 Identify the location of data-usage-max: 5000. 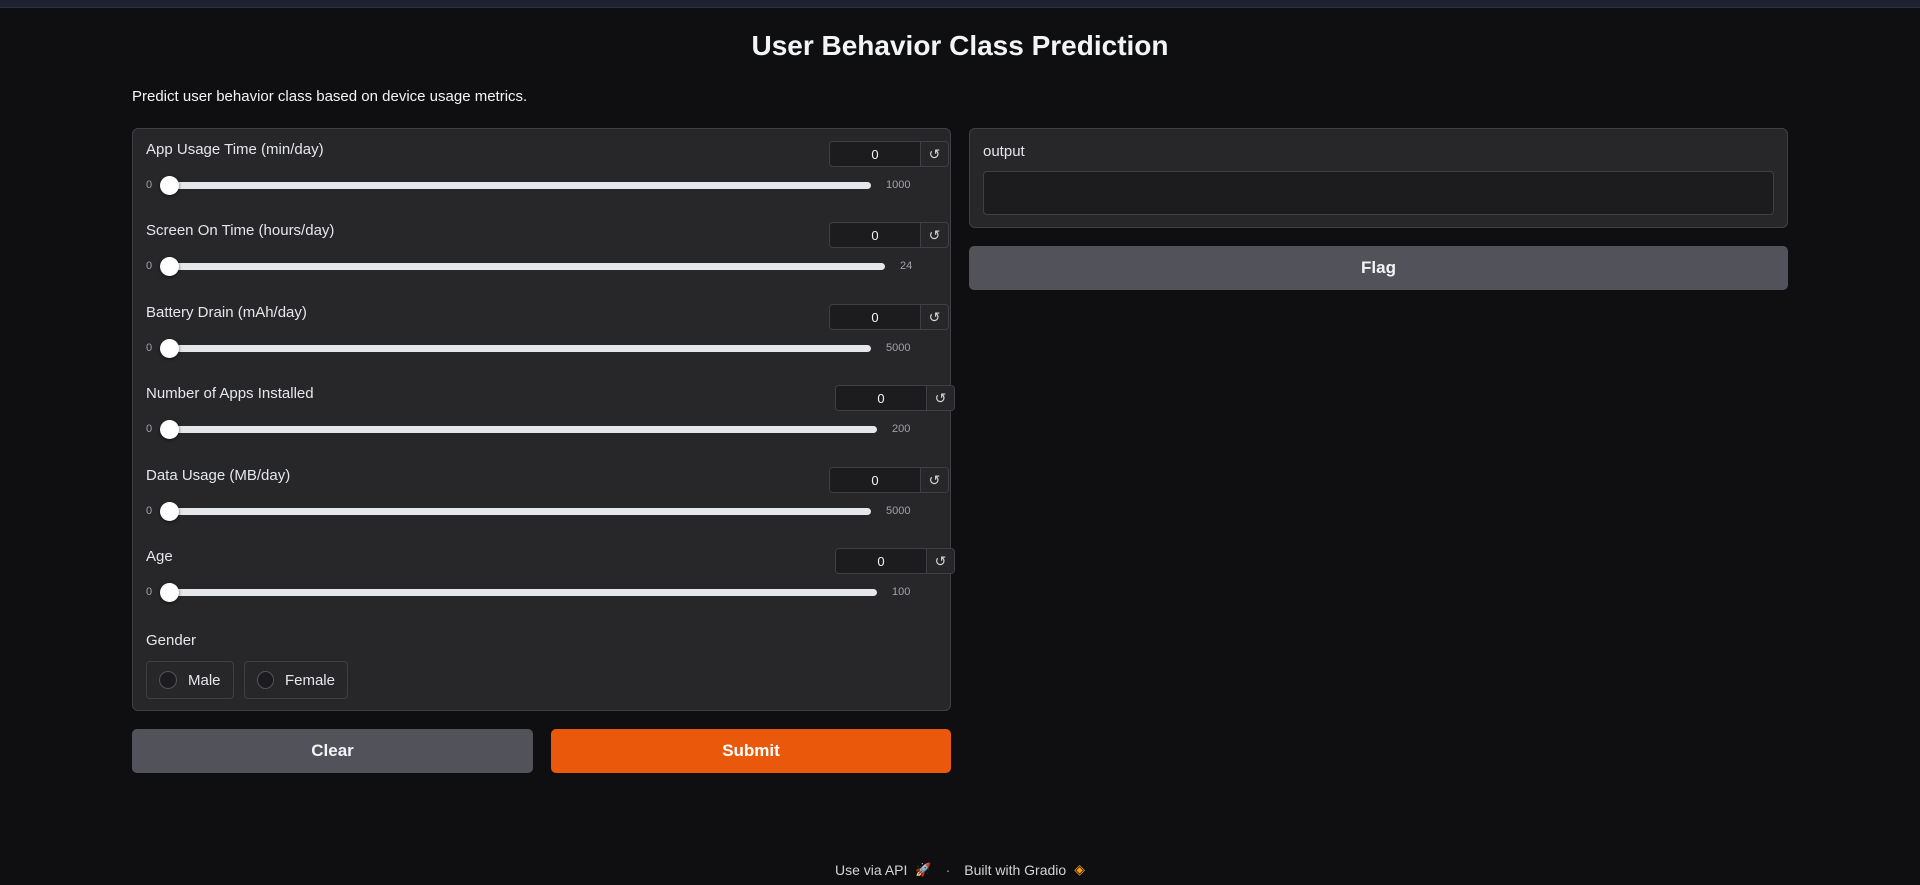
(898, 511).